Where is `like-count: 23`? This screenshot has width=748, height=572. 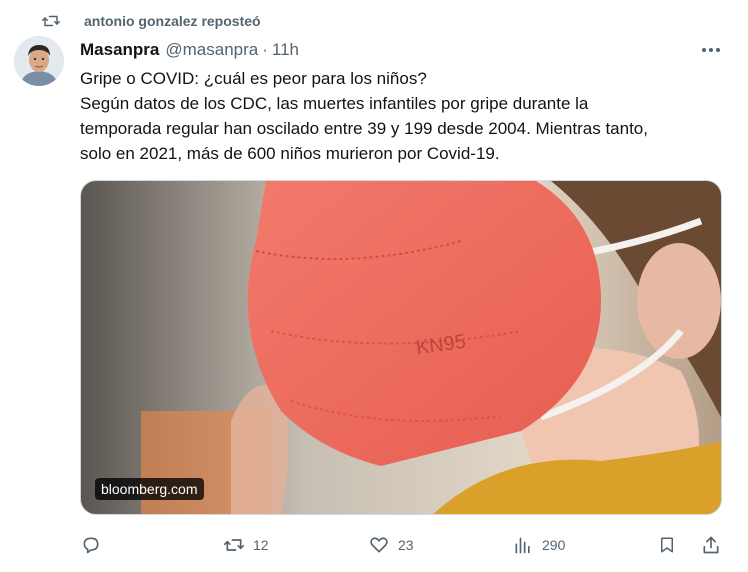 like-count: 23 is located at coordinates (406, 545).